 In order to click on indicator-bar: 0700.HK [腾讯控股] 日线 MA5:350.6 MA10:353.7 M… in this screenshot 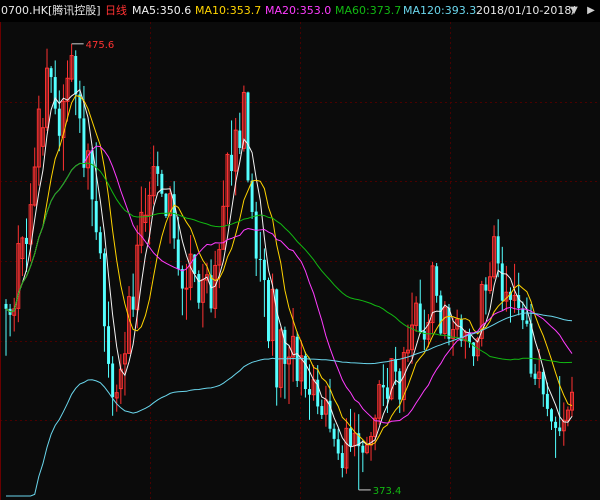, I will do `click(300, 11)`.